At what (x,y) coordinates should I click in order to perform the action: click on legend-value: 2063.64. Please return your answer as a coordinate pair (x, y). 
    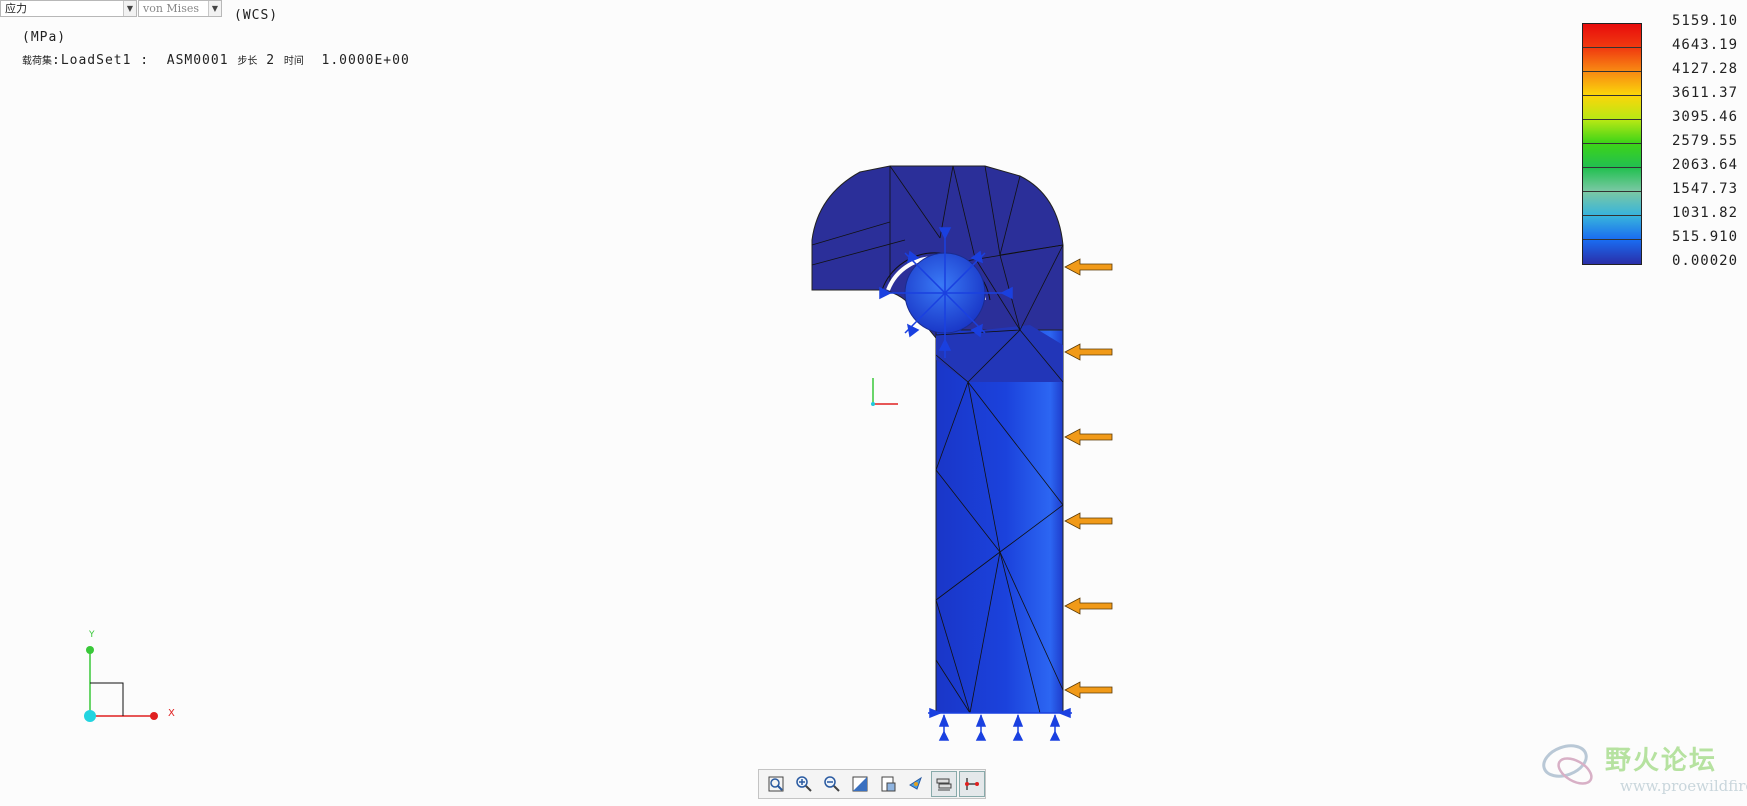
    Looking at the image, I should click on (1705, 165).